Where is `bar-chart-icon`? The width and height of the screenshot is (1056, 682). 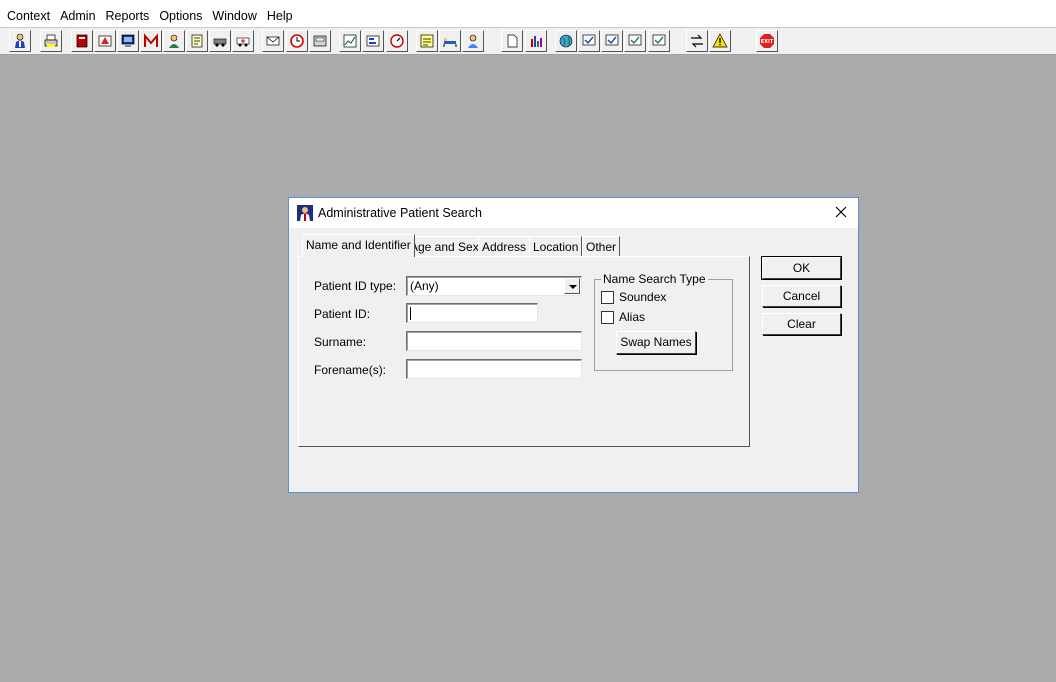 bar-chart-icon is located at coordinates (536, 41).